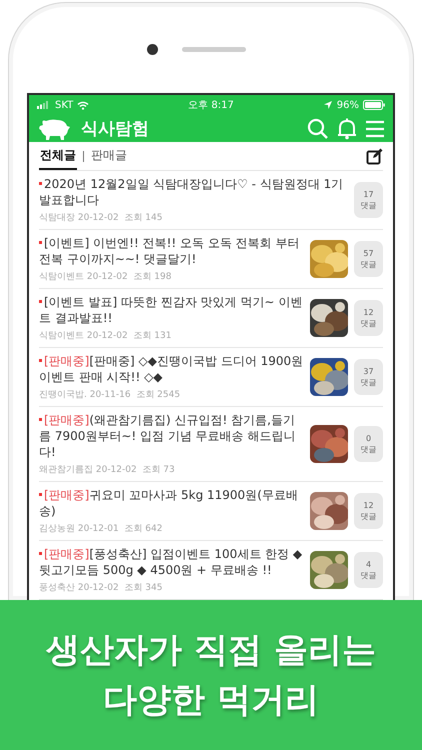 The height and width of the screenshot is (750, 422). What do you see at coordinates (54, 128) in the screenshot?
I see `pig-logo-icon` at bounding box center [54, 128].